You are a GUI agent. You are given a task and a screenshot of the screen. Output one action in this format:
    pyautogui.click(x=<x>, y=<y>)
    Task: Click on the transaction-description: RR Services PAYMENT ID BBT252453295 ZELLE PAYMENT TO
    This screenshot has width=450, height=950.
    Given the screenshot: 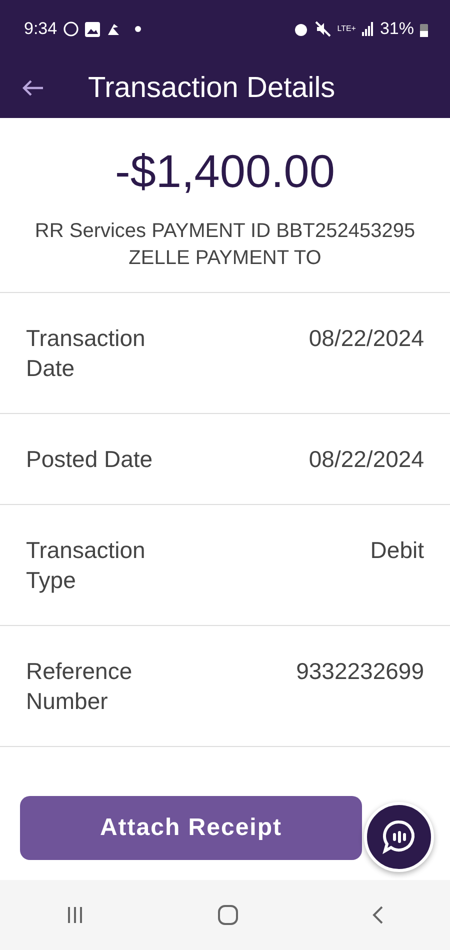 What is the action you would take?
    pyautogui.click(x=225, y=245)
    